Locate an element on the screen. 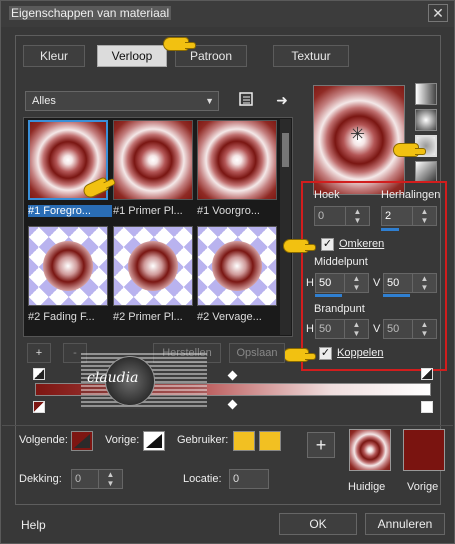 This screenshot has width=455, height=544. next-color-swatch is located at coordinates (82, 441).